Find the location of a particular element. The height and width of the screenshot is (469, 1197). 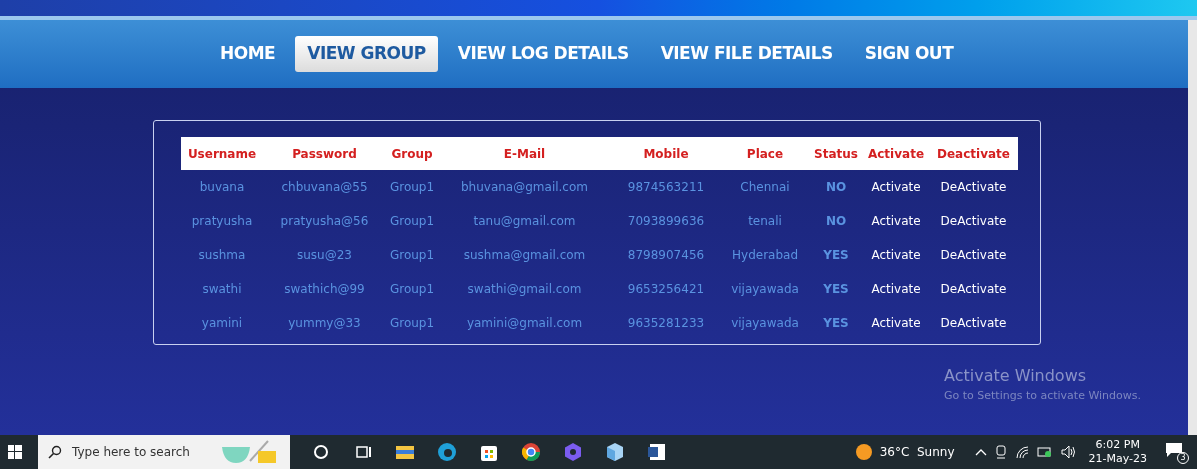

table-cell-text: chbuvana@55 is located at coordinates (324, 187).